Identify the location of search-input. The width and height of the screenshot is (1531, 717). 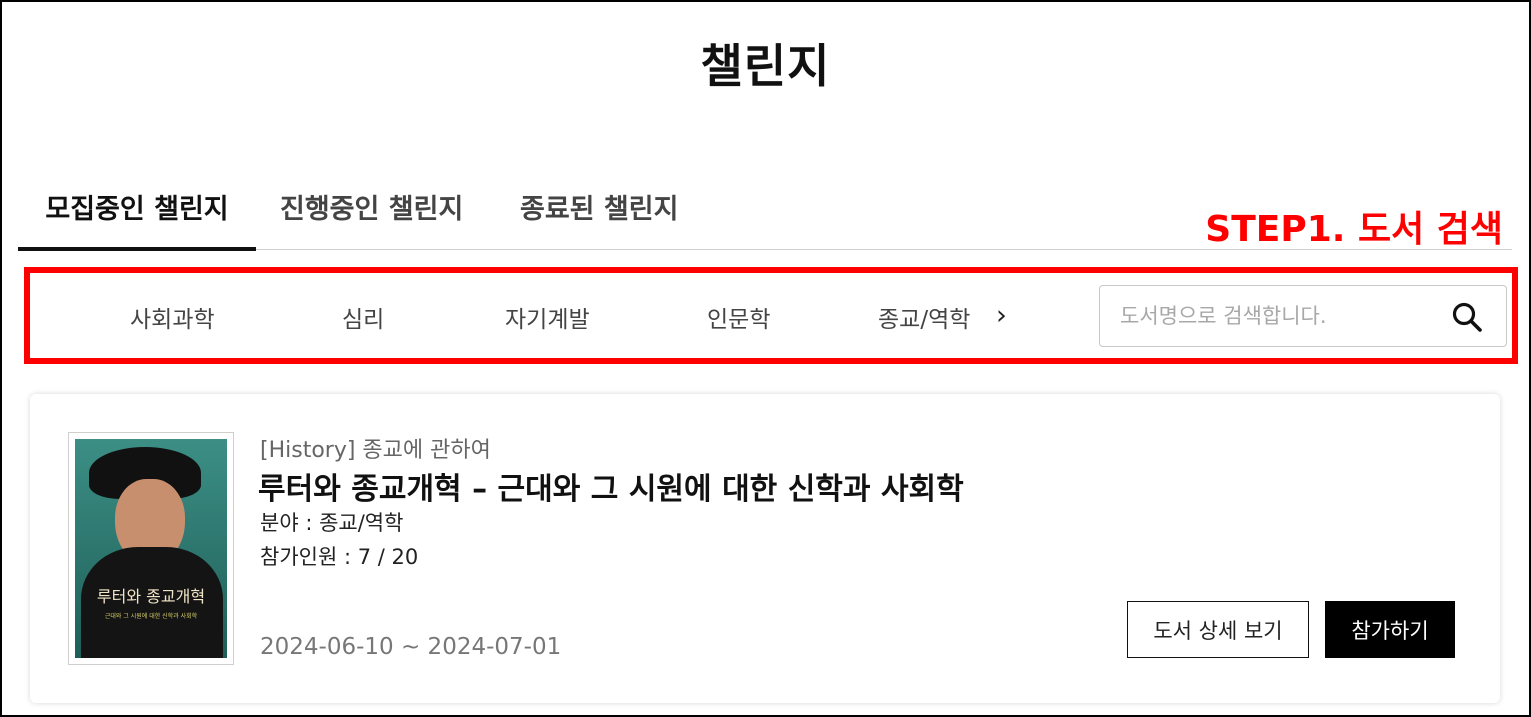
(1275, 316).